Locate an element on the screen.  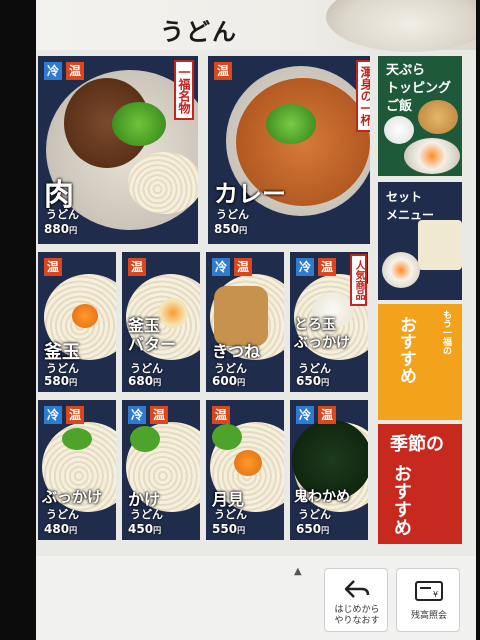
category-season-label: 季節の is located at coordinates (417, 444).